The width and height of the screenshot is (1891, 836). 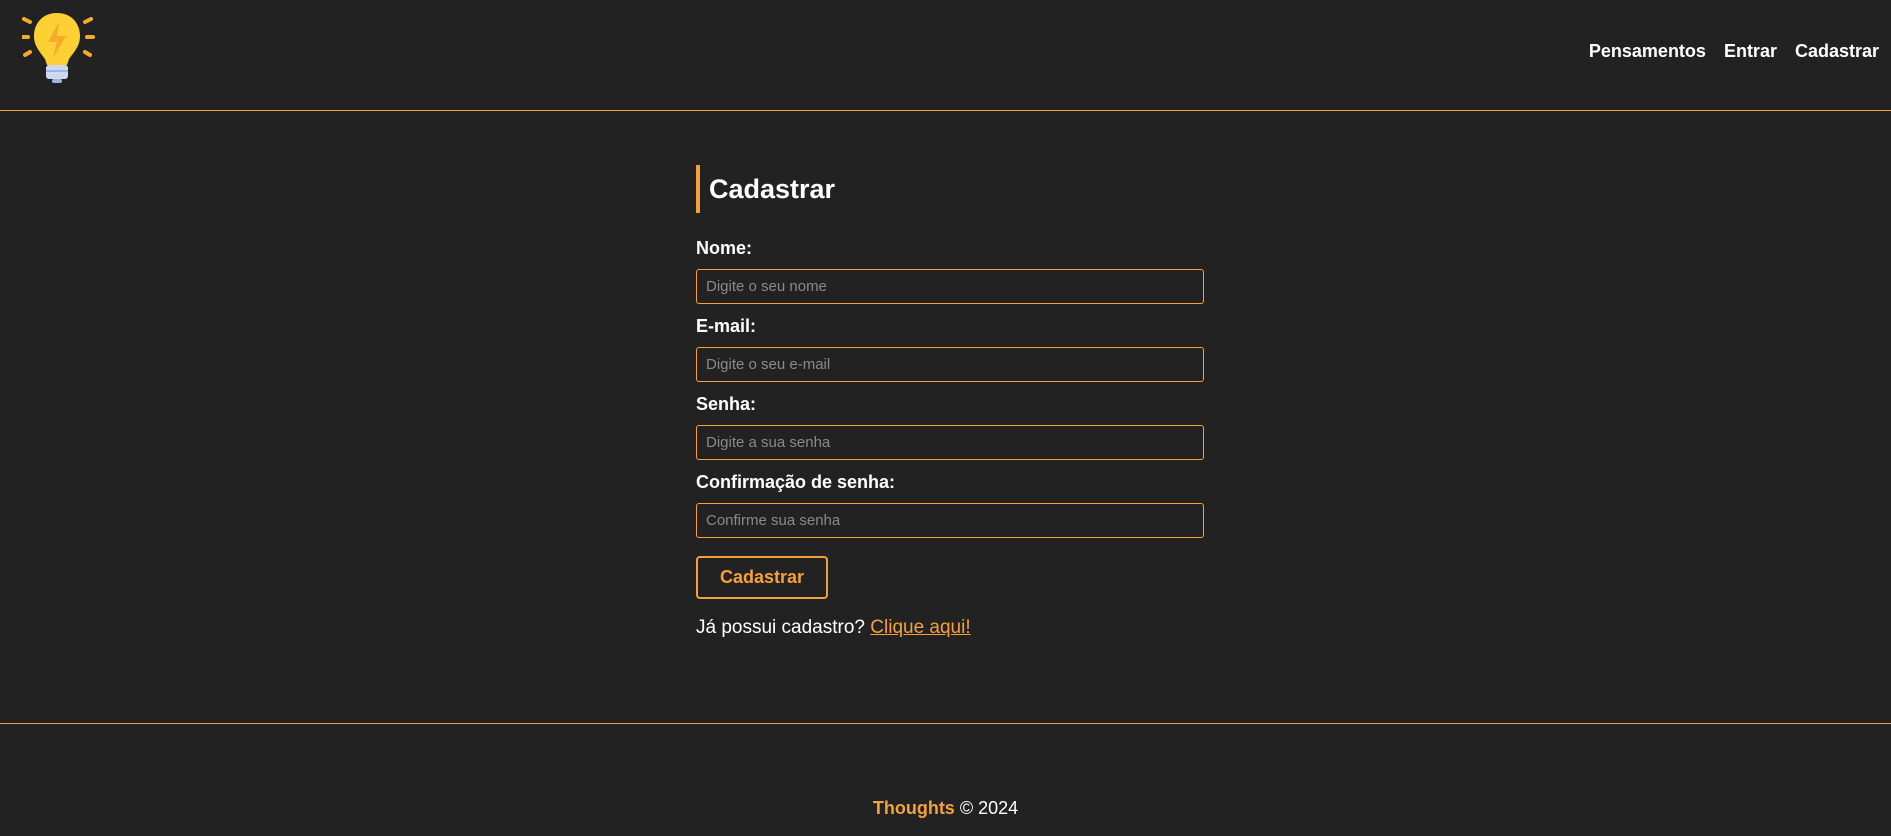 I want to click on confirm-password-label: Confirmação de senha:, so click(x=796, y=482).